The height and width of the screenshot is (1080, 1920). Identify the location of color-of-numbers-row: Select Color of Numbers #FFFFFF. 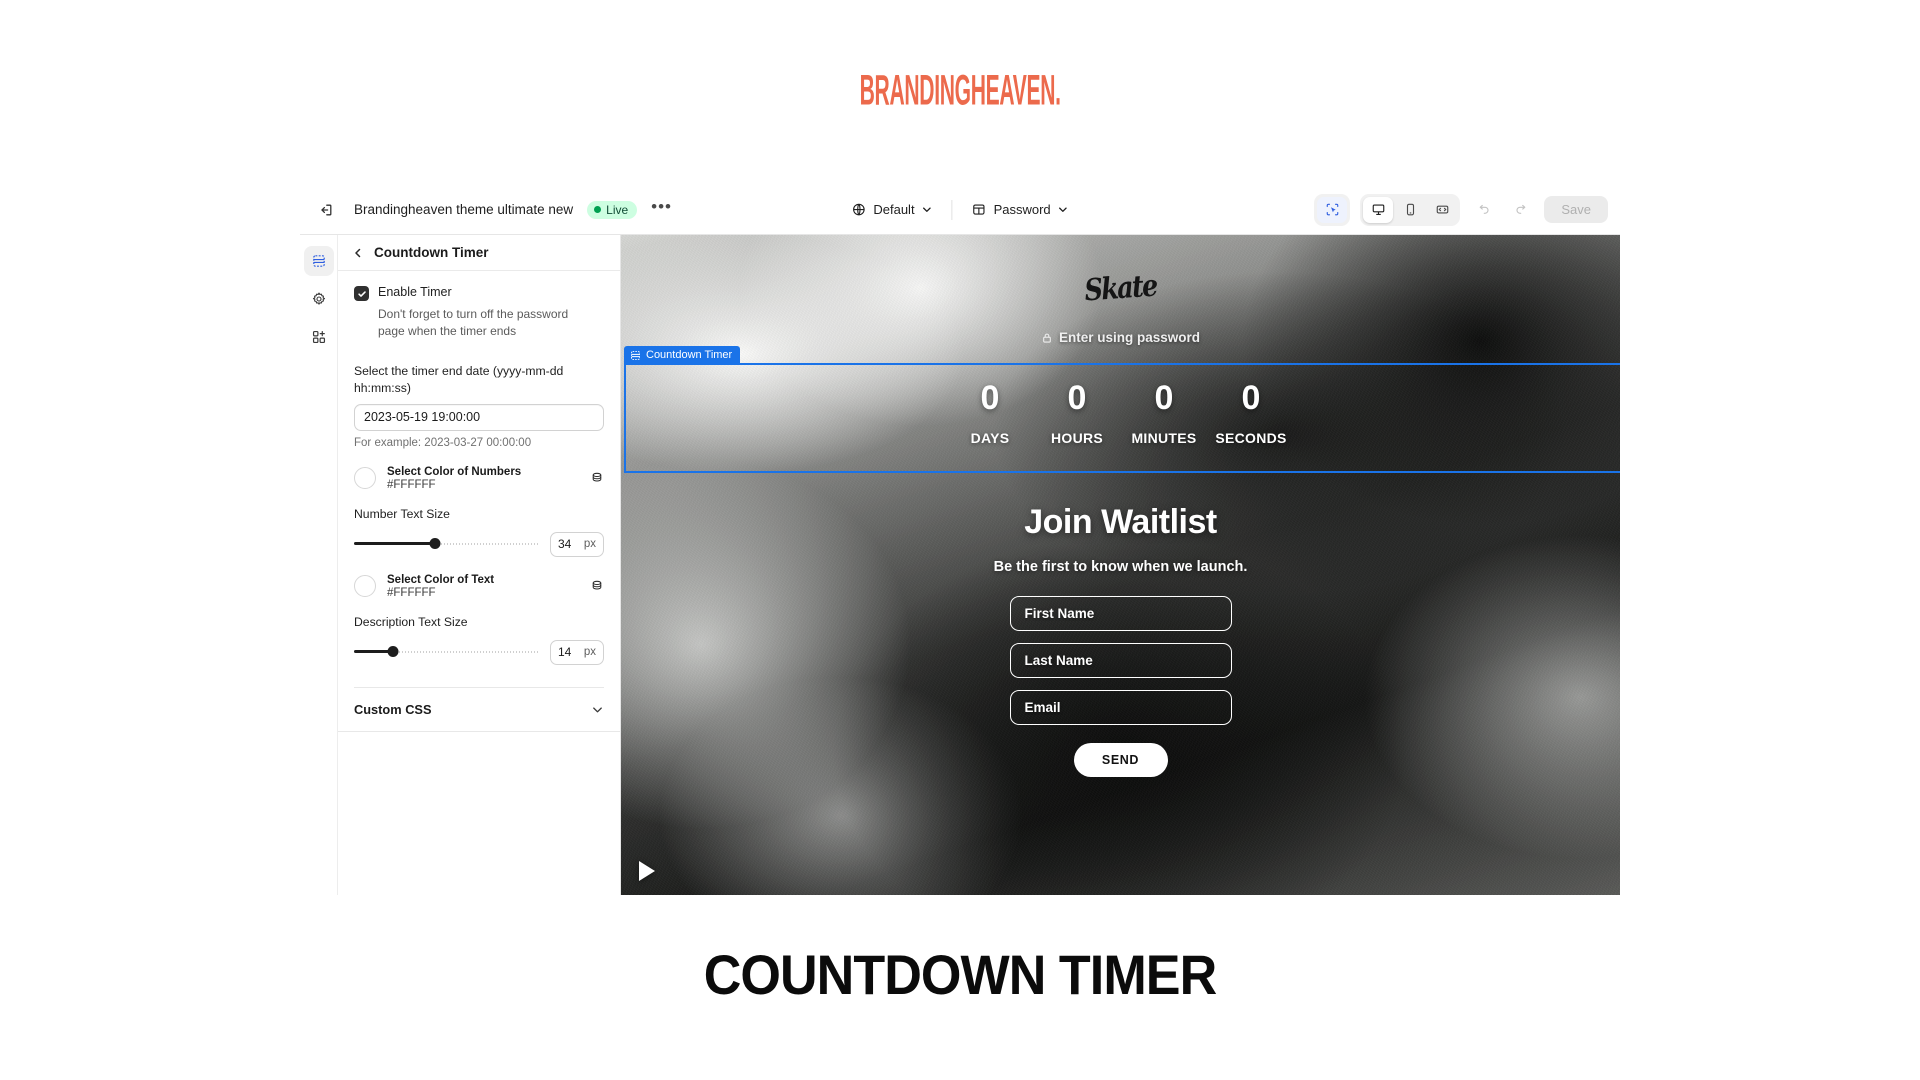
(479, 478).